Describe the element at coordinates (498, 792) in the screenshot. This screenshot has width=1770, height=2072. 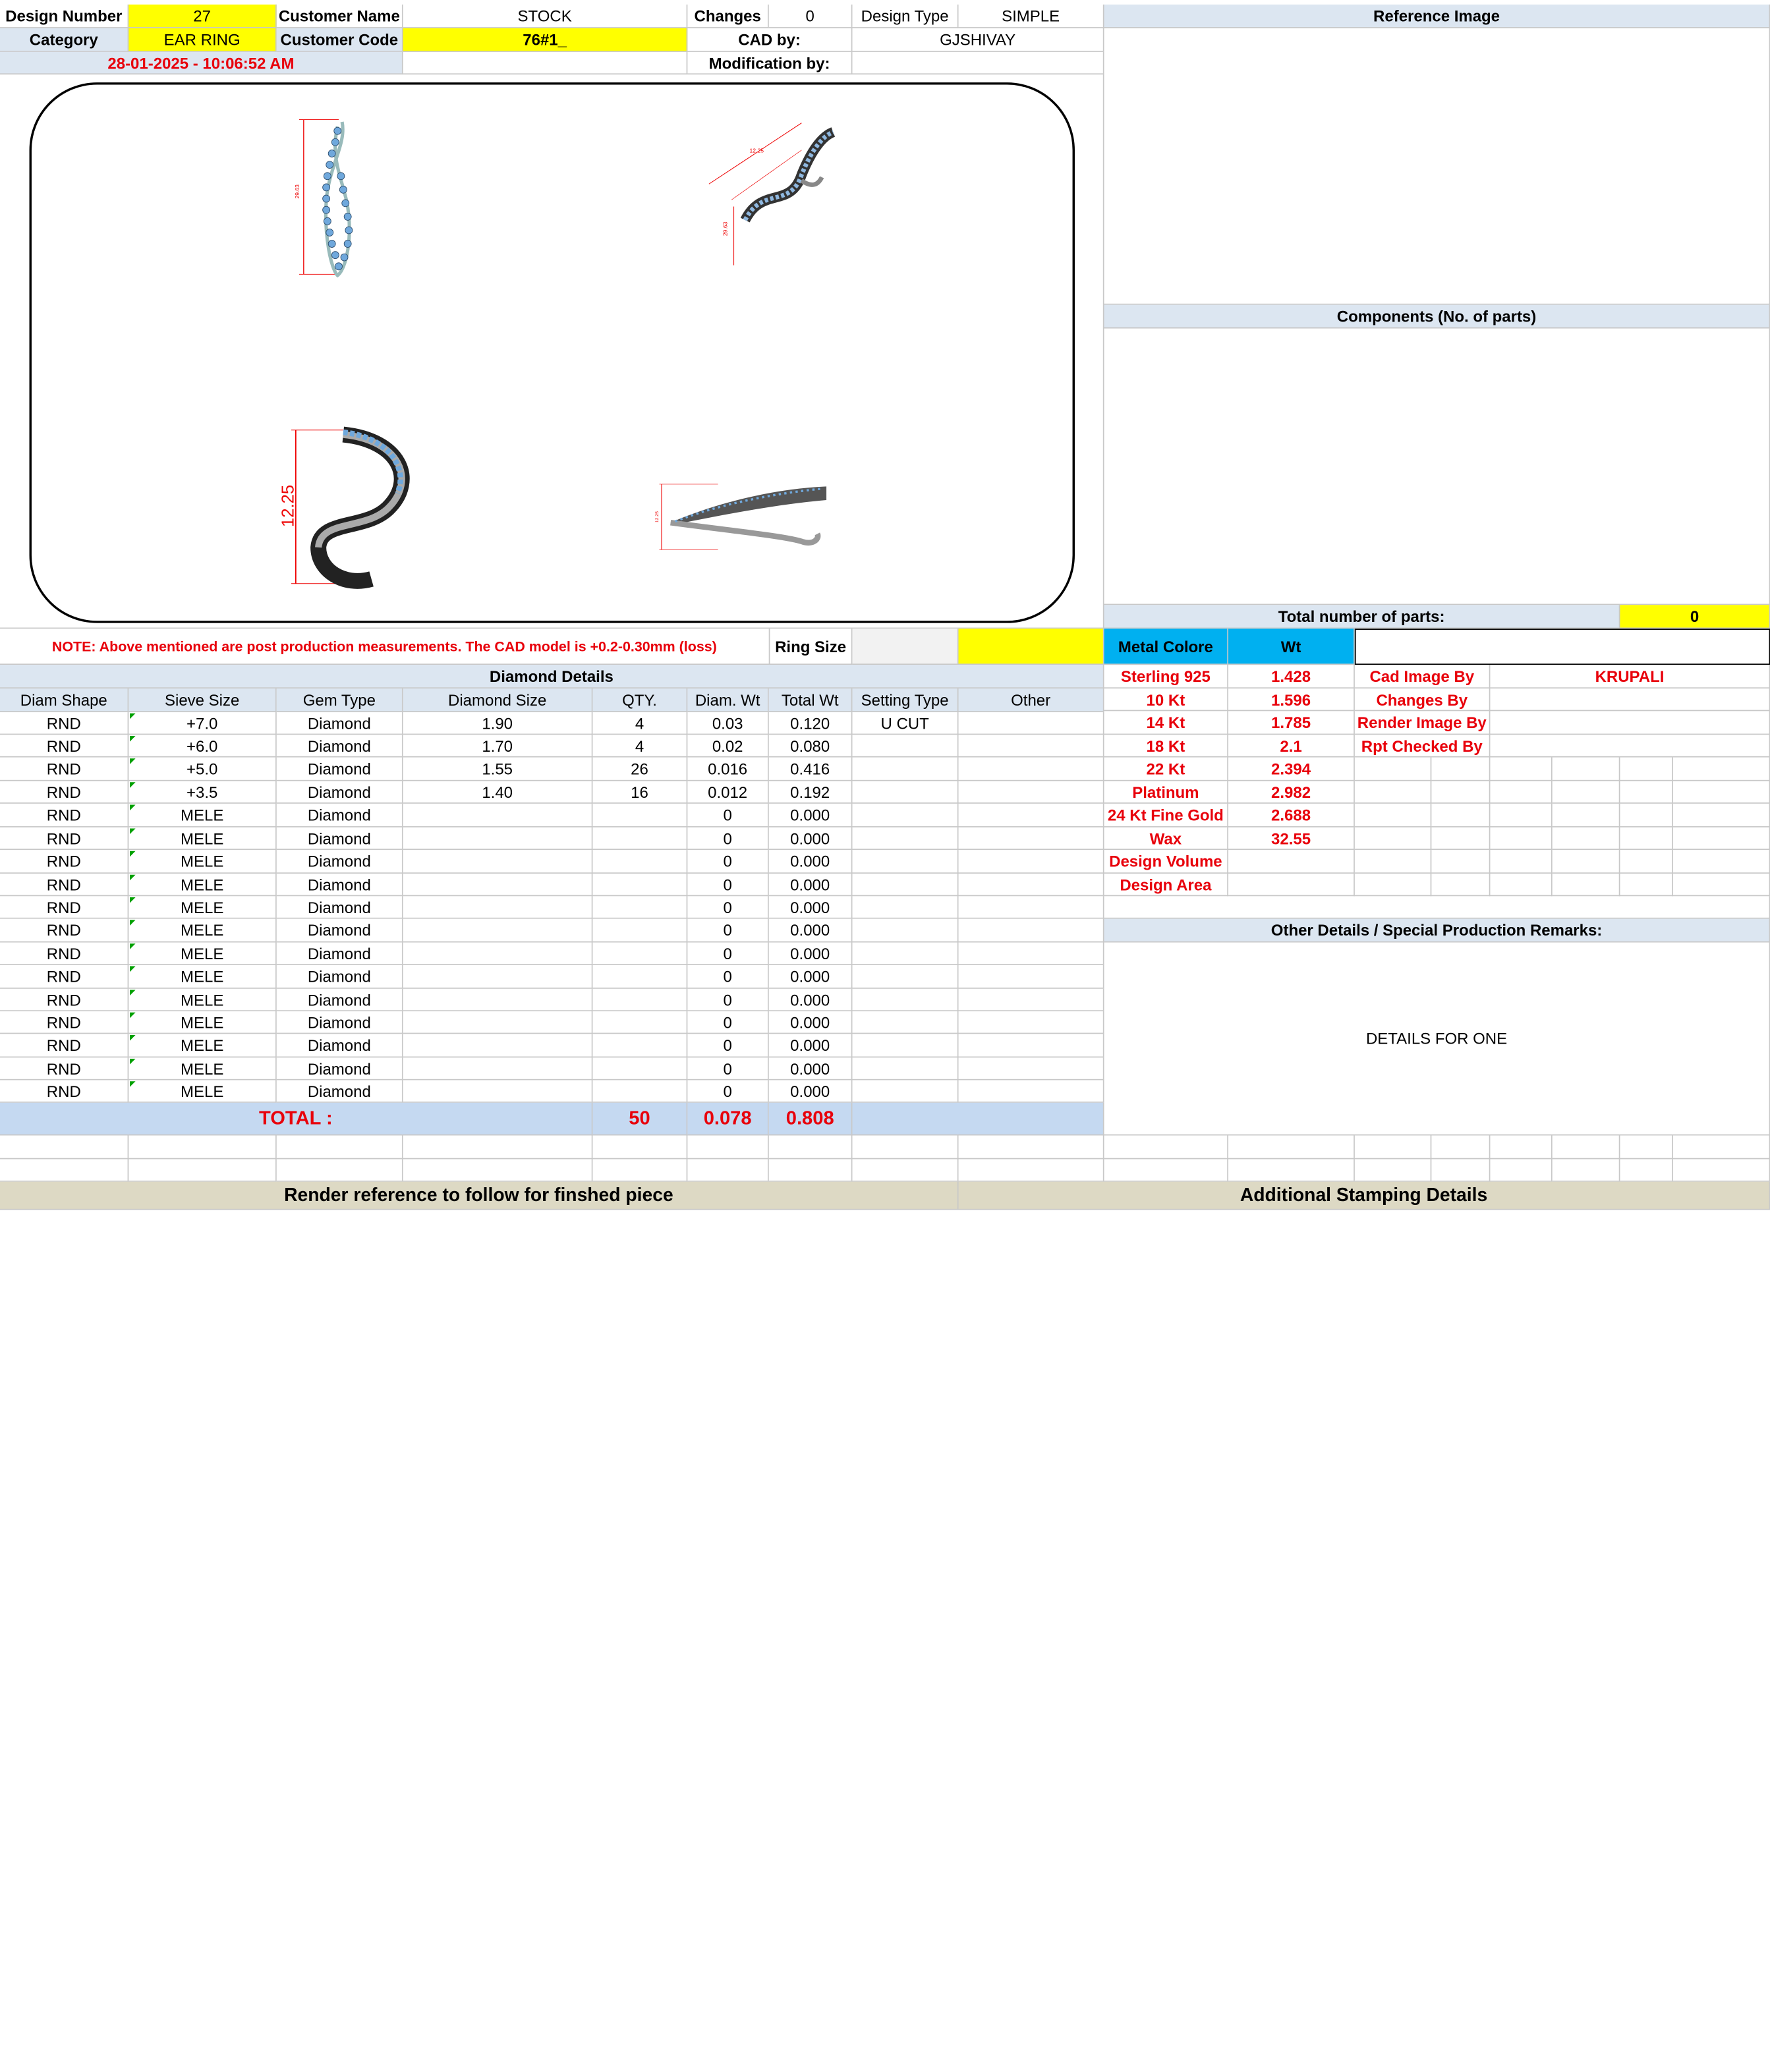
I see `diamond-cell: 1.40` at that location.